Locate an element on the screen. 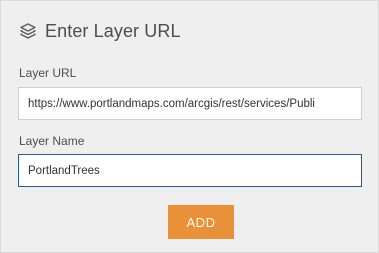 Image resolution: width=379 pixels, height=253 pixels. layer-name-input is located at coordinates (190, 170).